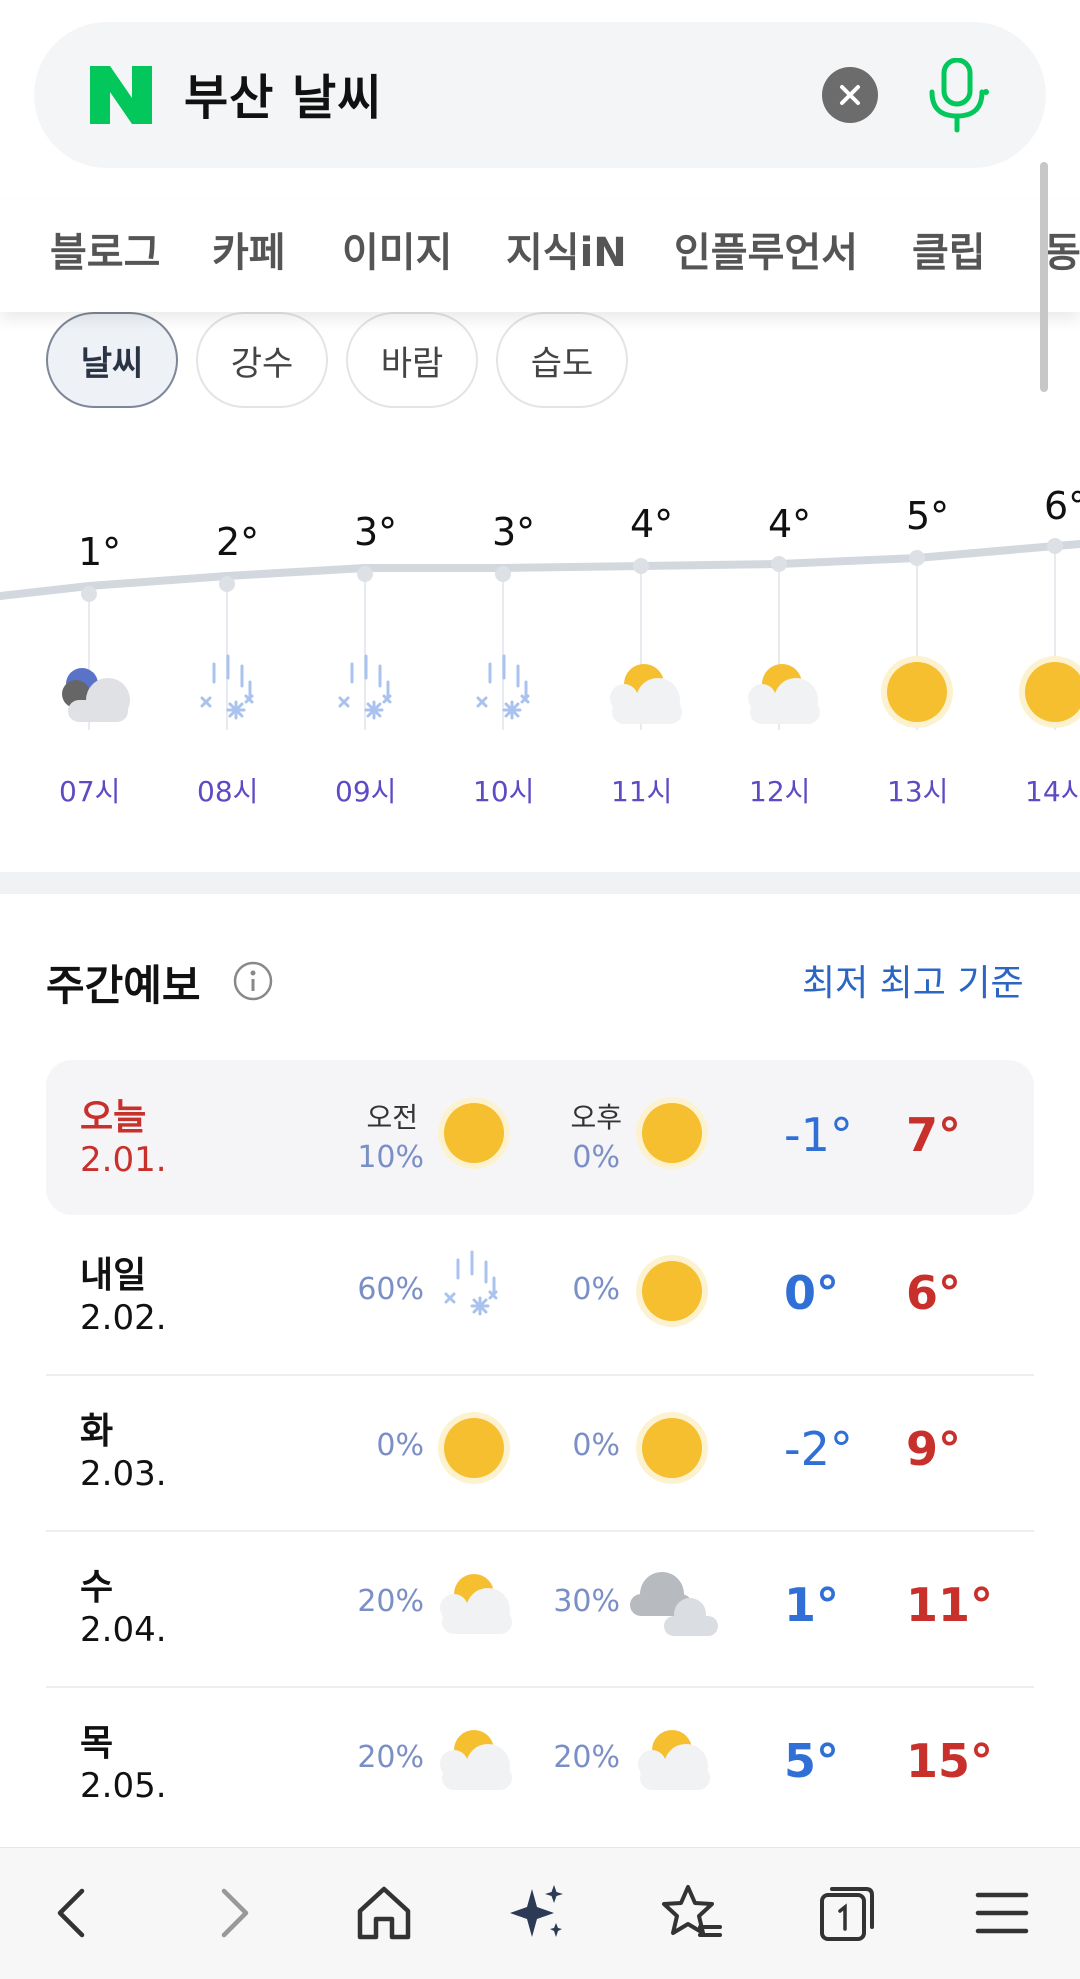  What do you see at coordinates (848, 1913) in the screenshot?
I see `tabs-icon` at bounding box center [848, 1913].